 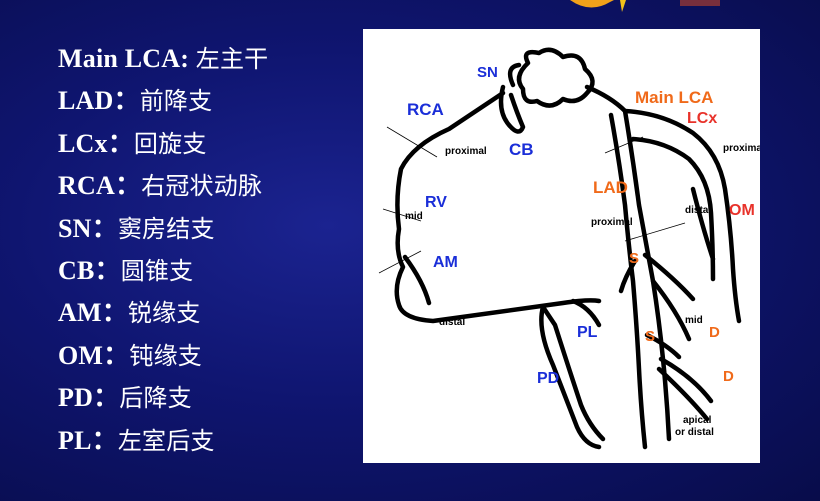 I want to click on legend-item-lad: LAD：前降支, so click(x=163, y=101).